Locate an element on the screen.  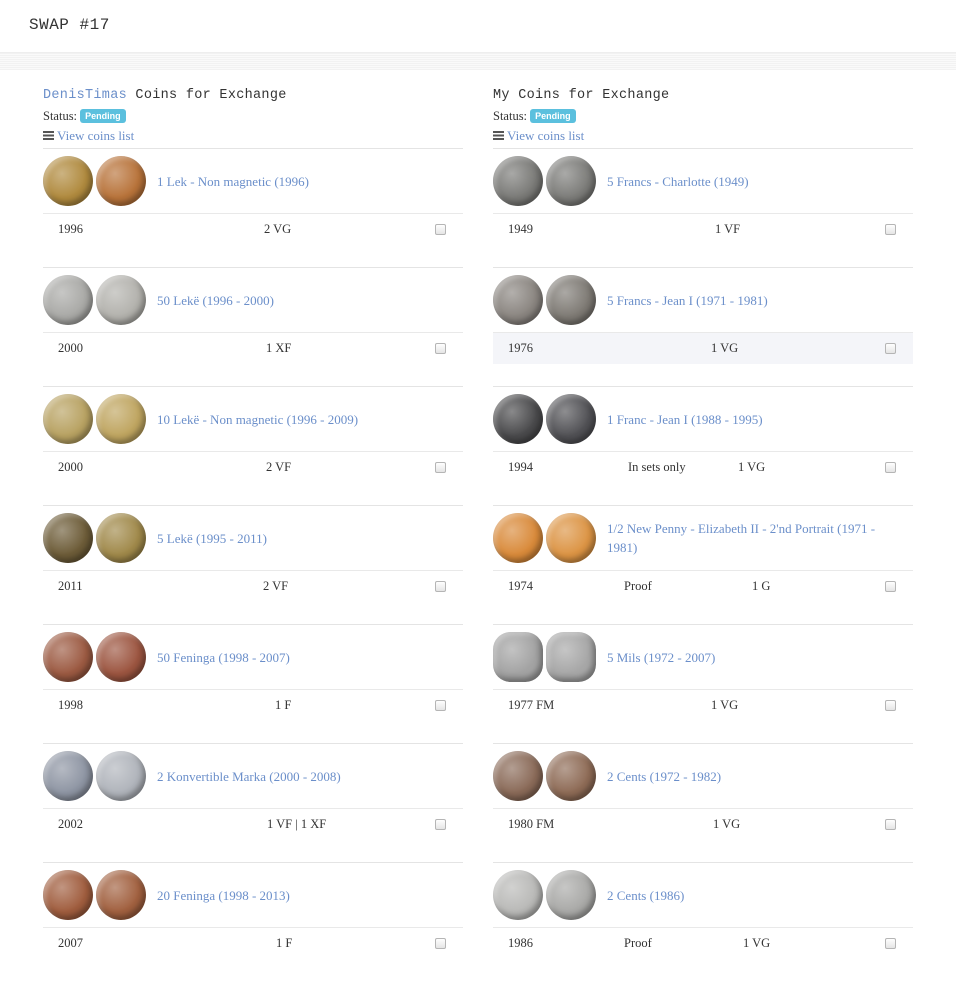
coin-item: 5 Francs - Jean I (1971 - 1981) 1976 1 VG is located at coordinates (703, 326).